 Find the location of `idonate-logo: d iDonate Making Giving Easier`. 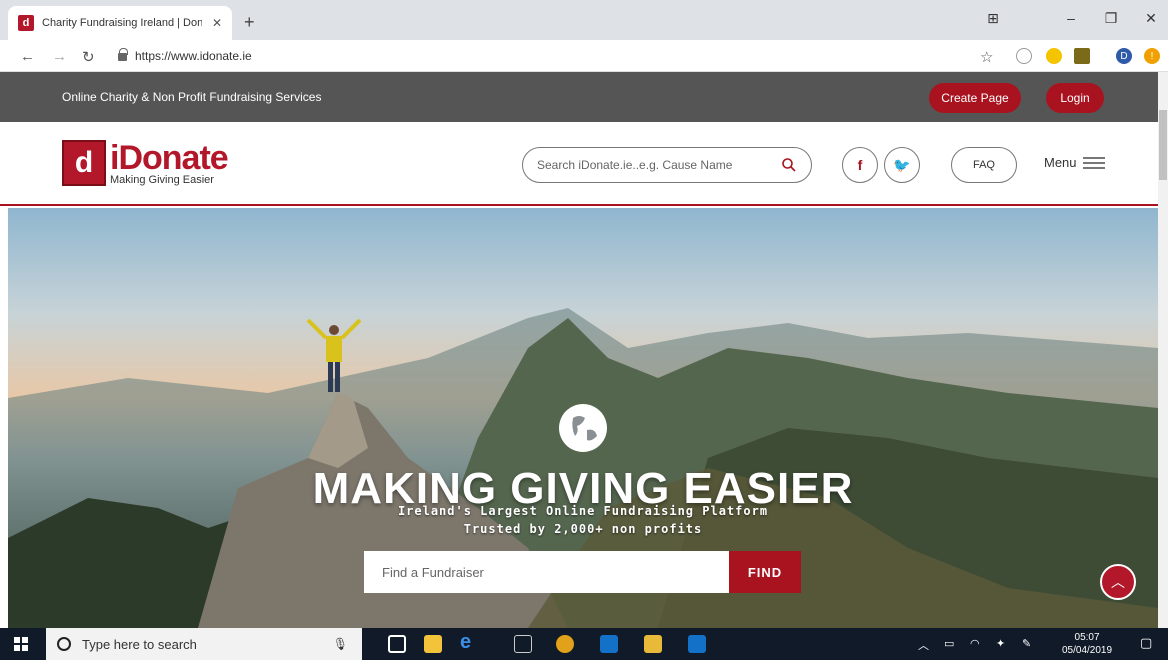

idonate-logo: d iDonate Making Giving Easier is located at coordinates (145, 162).